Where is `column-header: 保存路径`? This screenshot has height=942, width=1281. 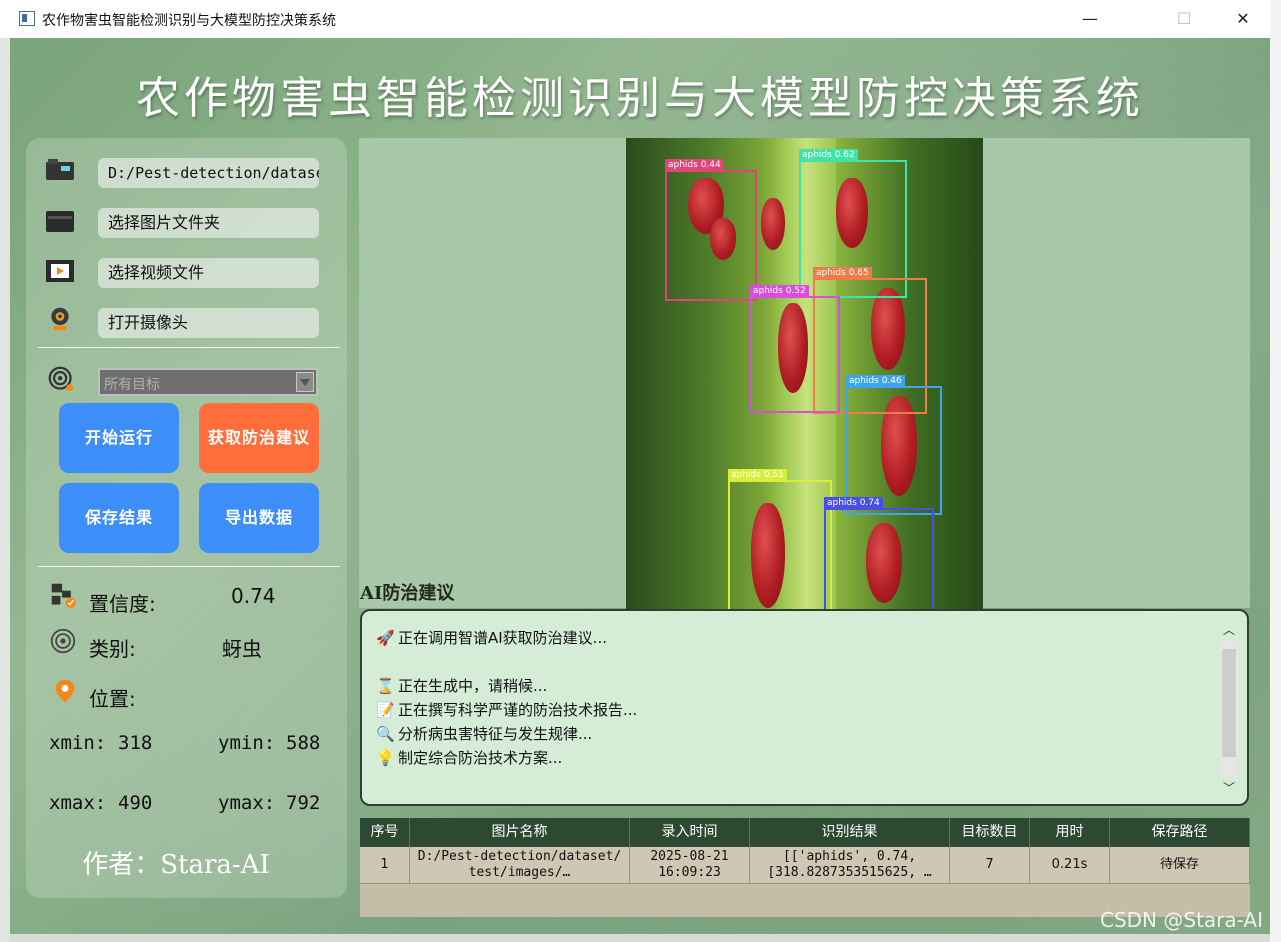 column-header: 保存路径 is located at coordinates (1180, 832).